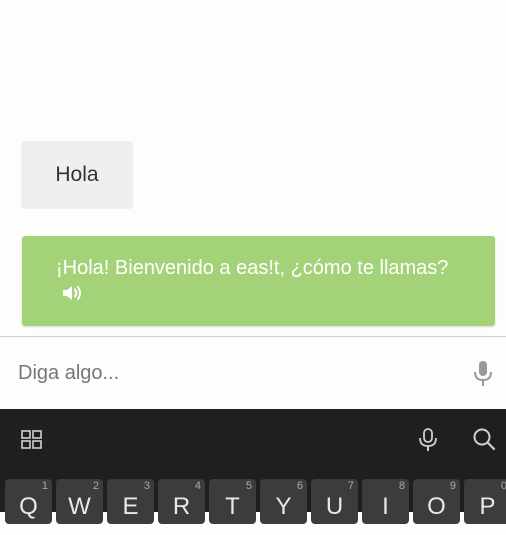 The height and width of the screenshot is (535, 506). What do you see at coordinates (146, 486) in the screenshot?
I see `key-hint: 3` at bounding box center [146, 486].